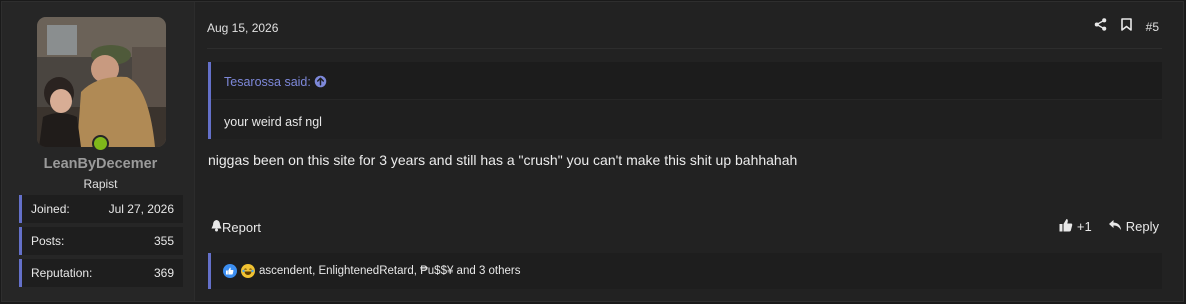  I want to click on stat-value: Jul 27, 2026, so click(141, 209).